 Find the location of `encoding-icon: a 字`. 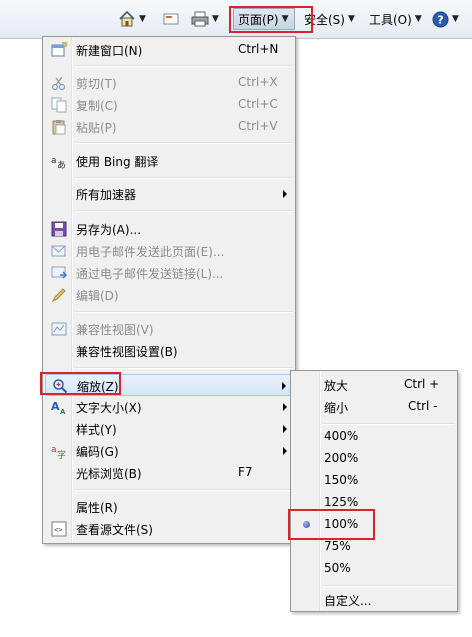

encoding-icon: a 字 is located at coordinates (58, 452).